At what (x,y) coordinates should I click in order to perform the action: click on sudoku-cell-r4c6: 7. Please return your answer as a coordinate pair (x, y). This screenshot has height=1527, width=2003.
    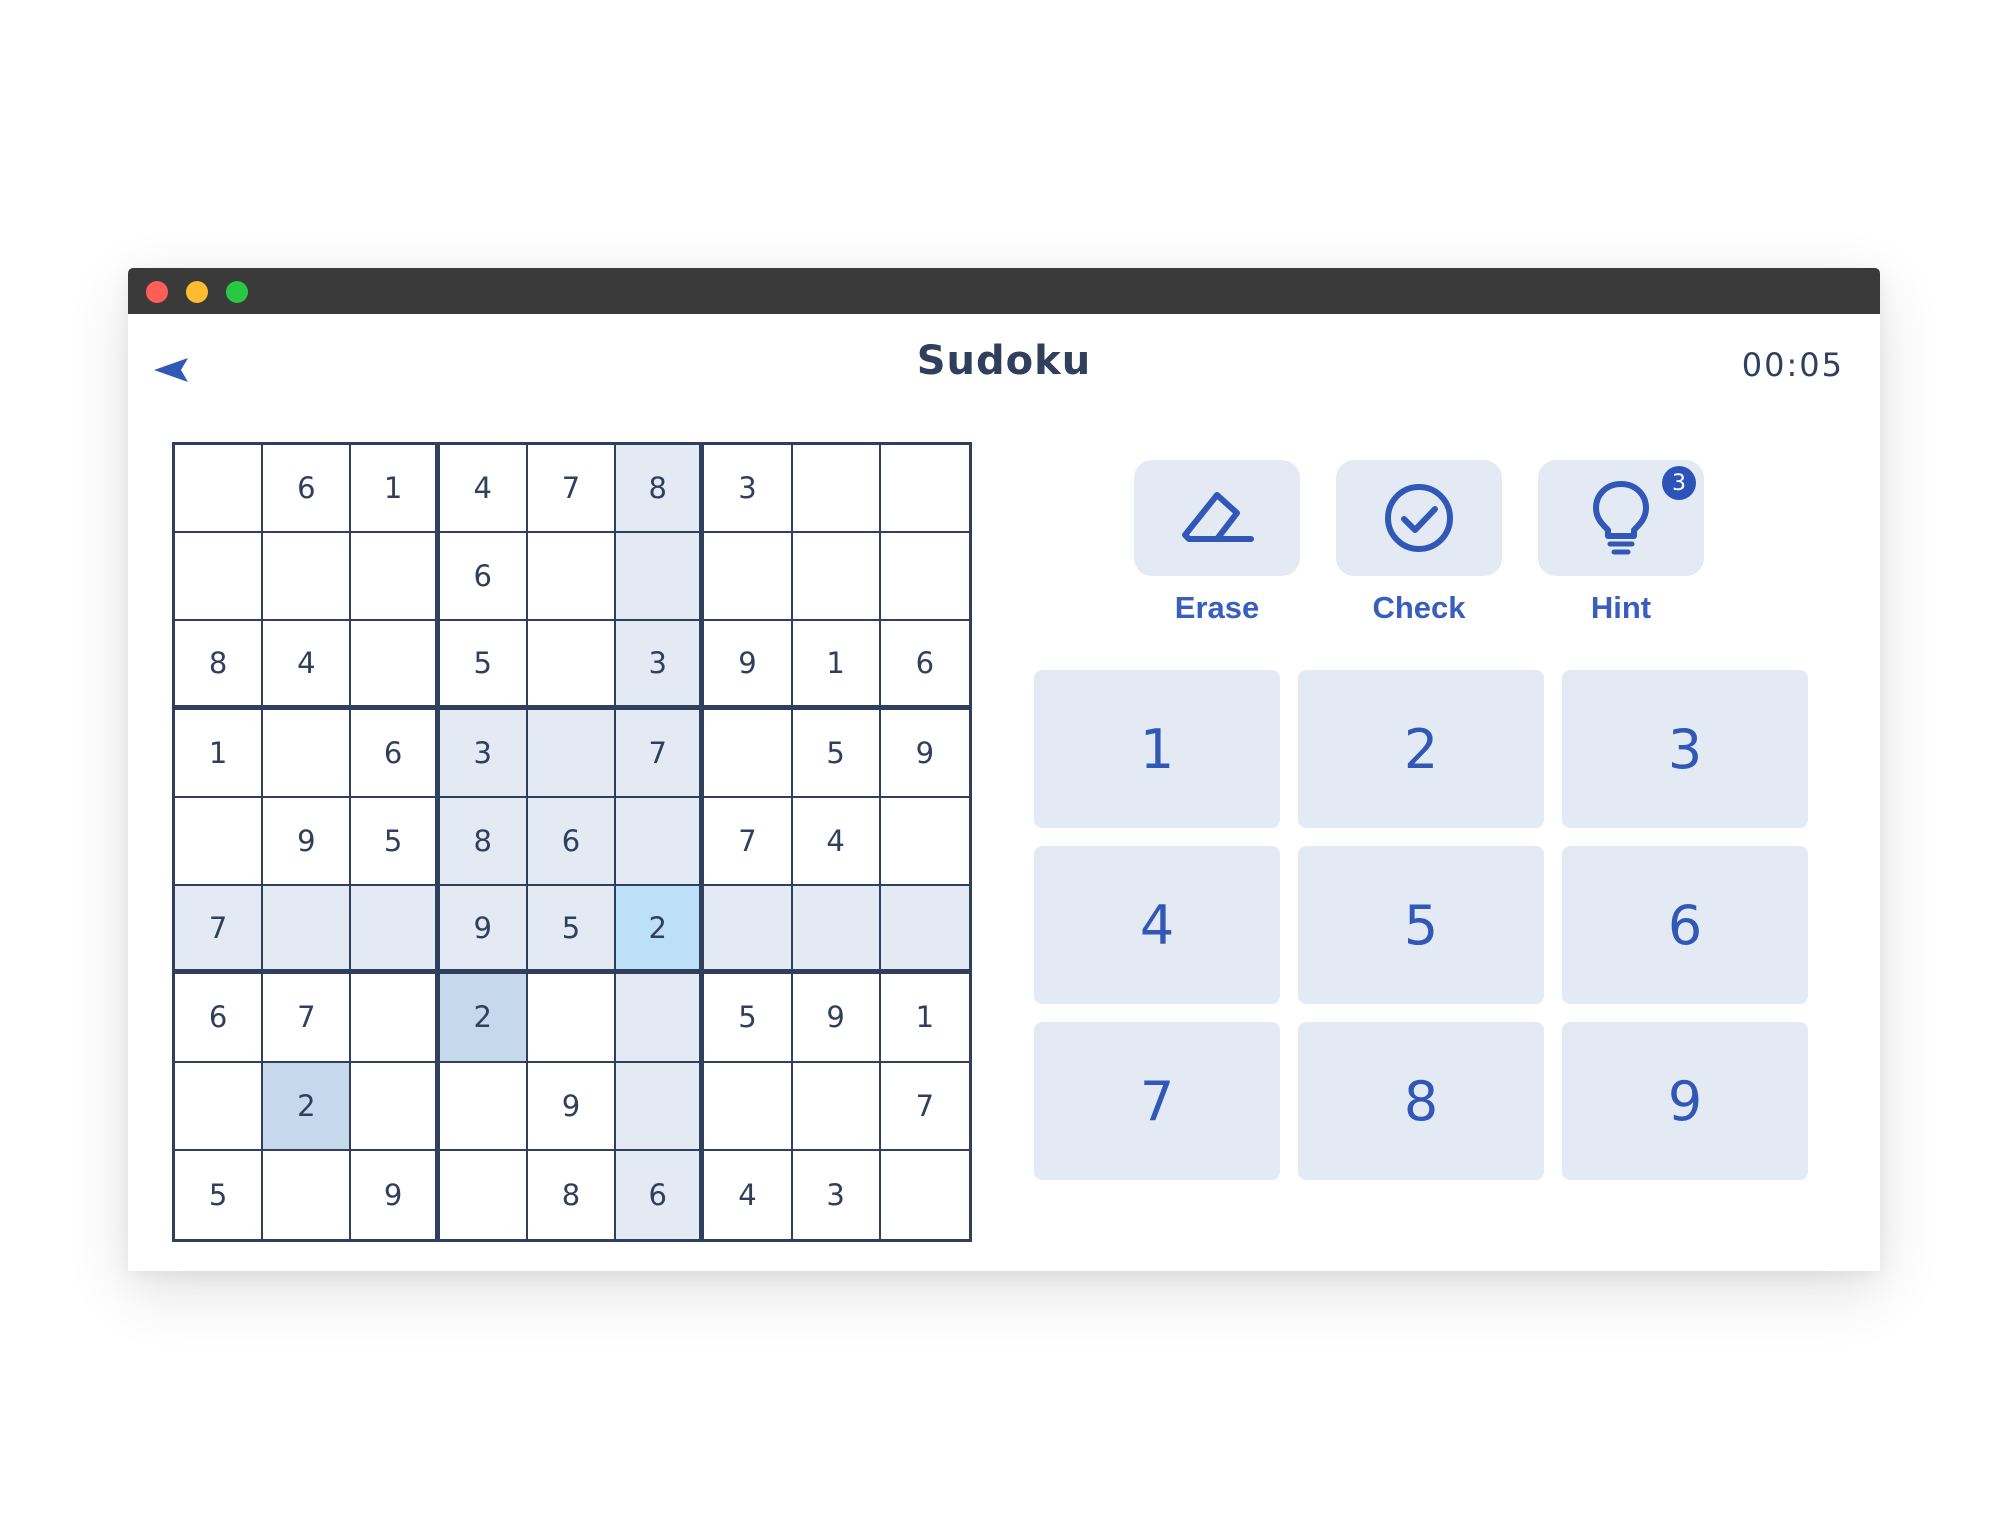
    Looking at the image, I should click on (660, 753).